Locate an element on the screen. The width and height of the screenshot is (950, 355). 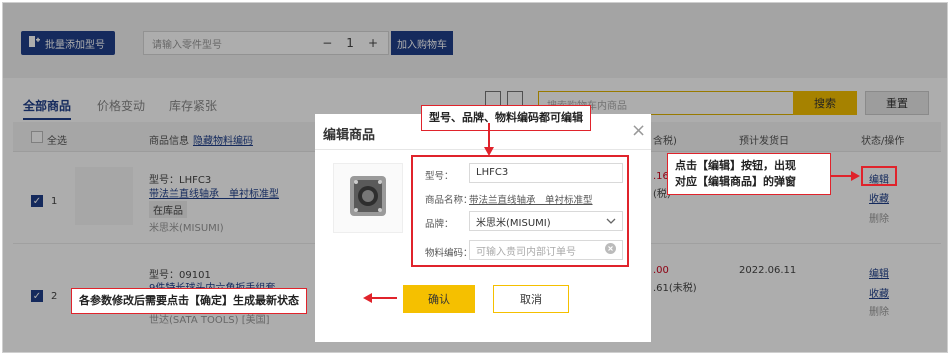
chevron-down-icon is located at coordinates (611, 221).